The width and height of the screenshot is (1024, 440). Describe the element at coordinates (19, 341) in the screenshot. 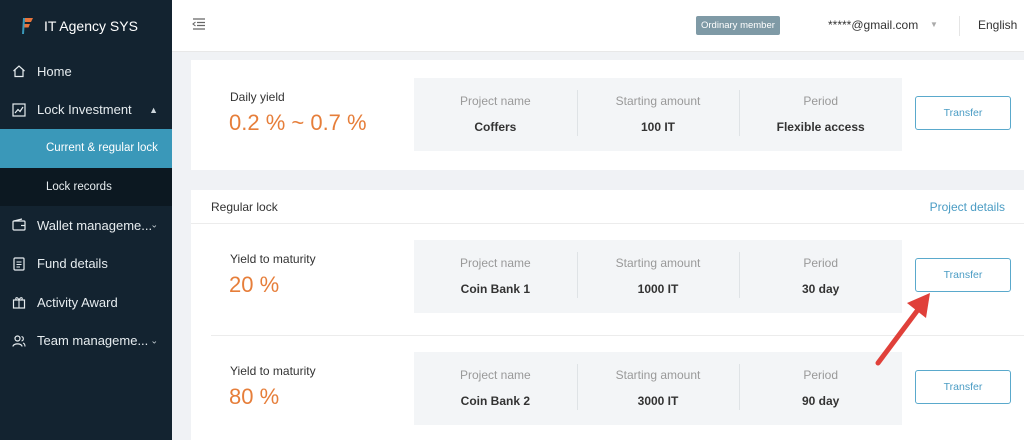

I see `team-icon` at that location.